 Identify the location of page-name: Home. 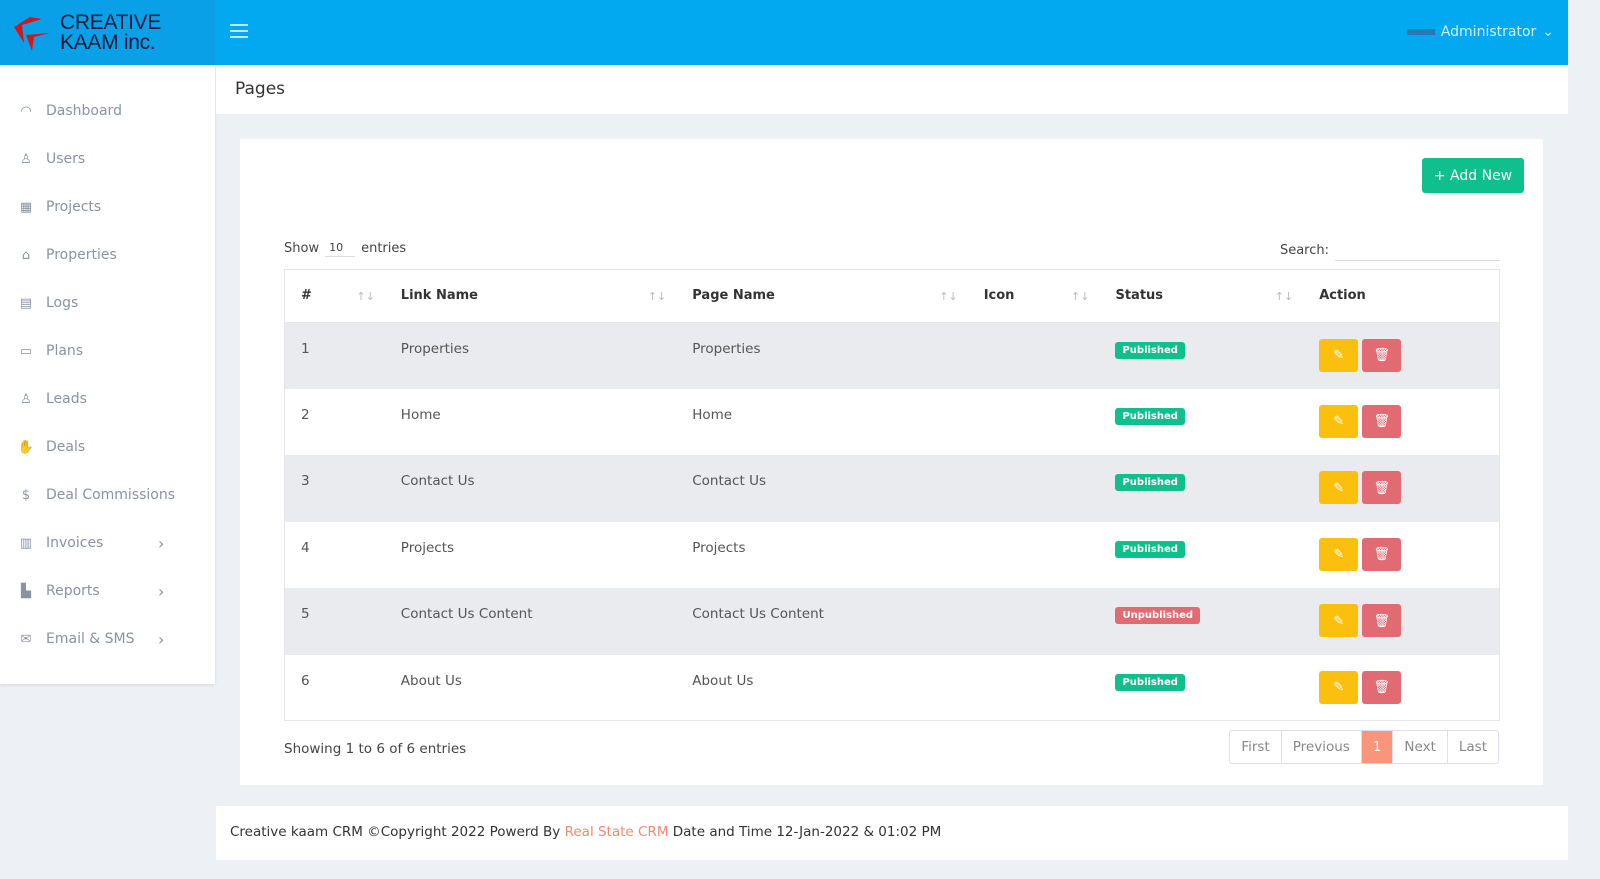
(712, 414).